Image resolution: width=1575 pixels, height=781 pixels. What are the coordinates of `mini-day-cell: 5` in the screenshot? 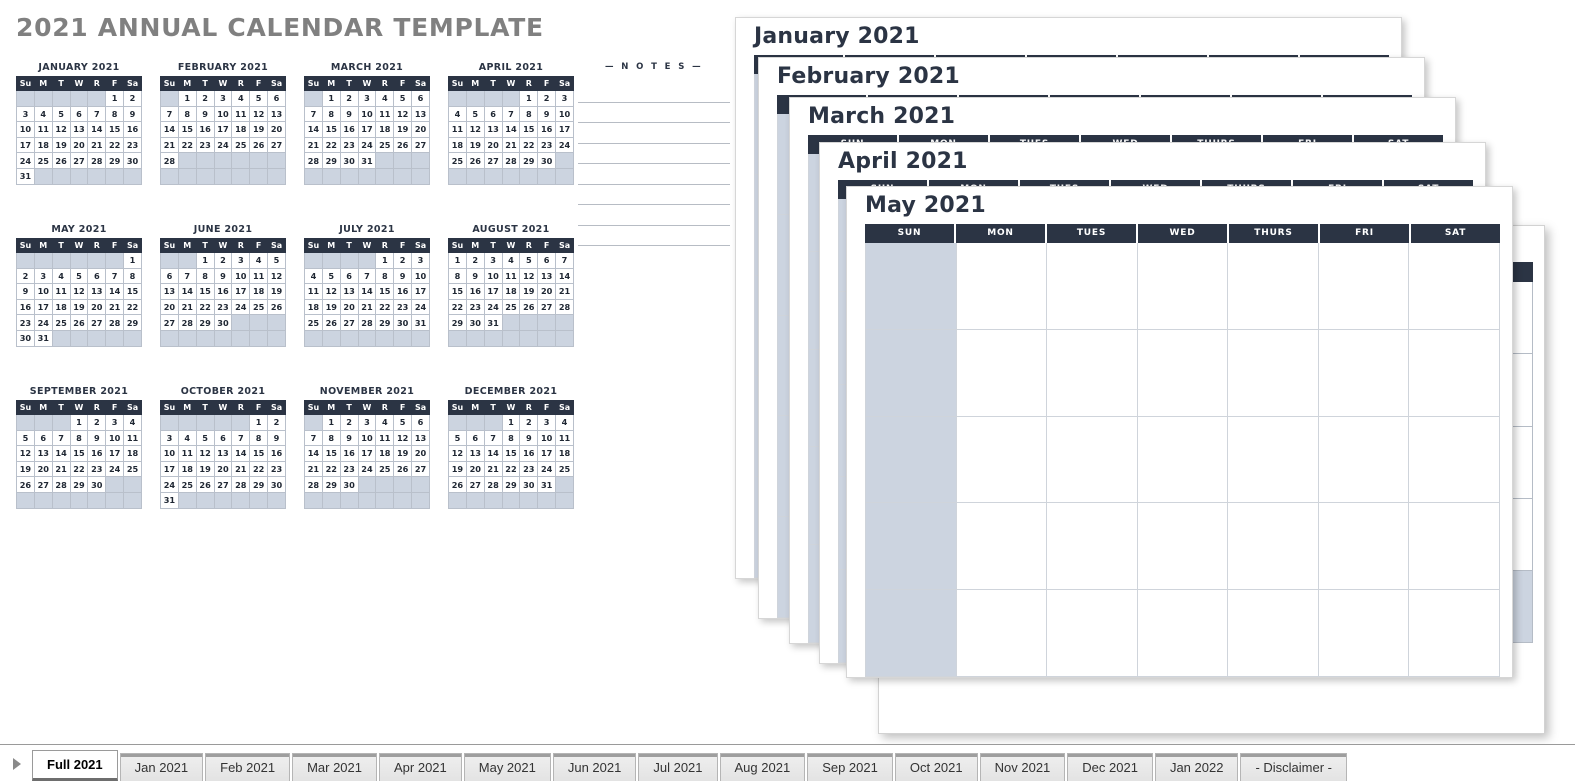 It's located at (529, 260).